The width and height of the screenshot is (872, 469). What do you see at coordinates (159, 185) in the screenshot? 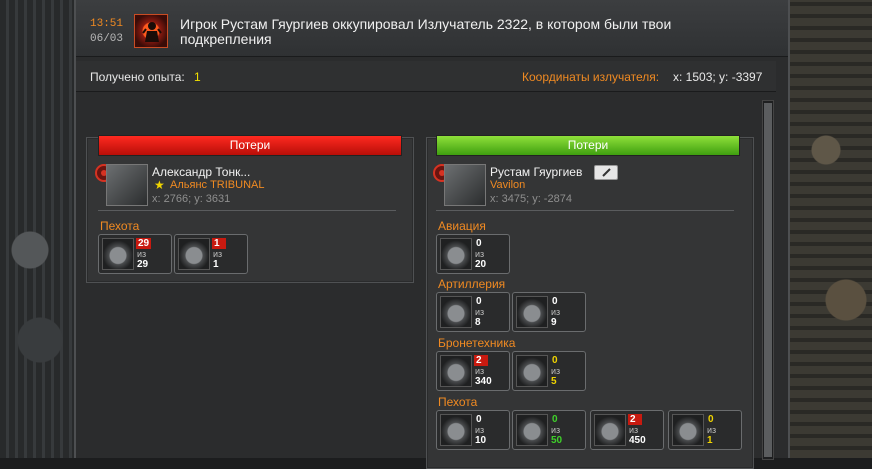
I see `star-icon: ★` at bounding box center [159, 185].